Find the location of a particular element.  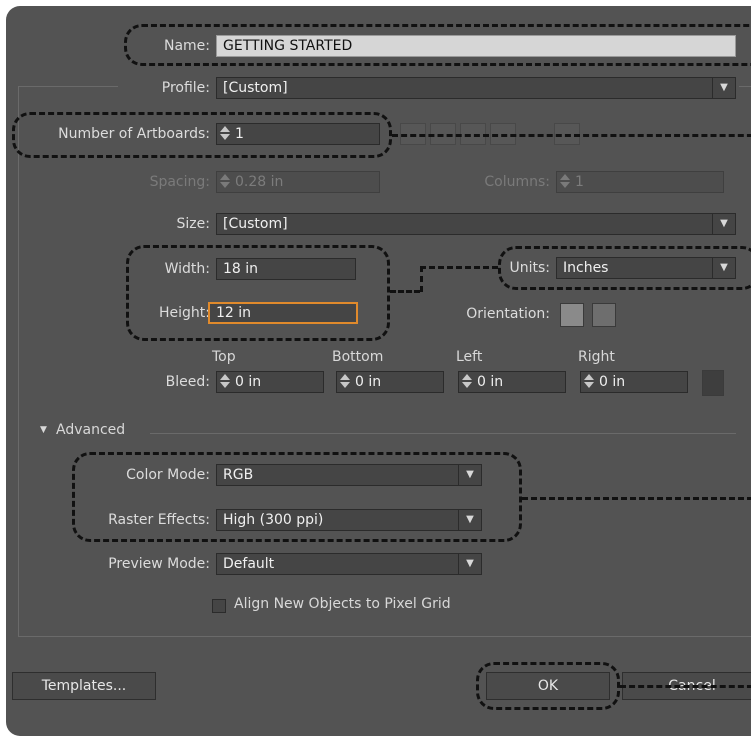

bleed-left-label: Left is located at coordinates (469, 357).